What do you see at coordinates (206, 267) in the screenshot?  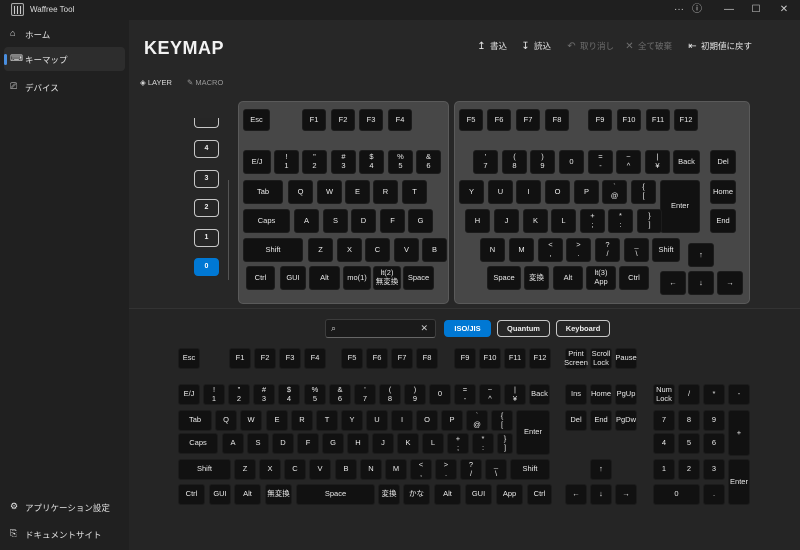 I see `layer-button-0: 0` at bounding box center [206, 267].